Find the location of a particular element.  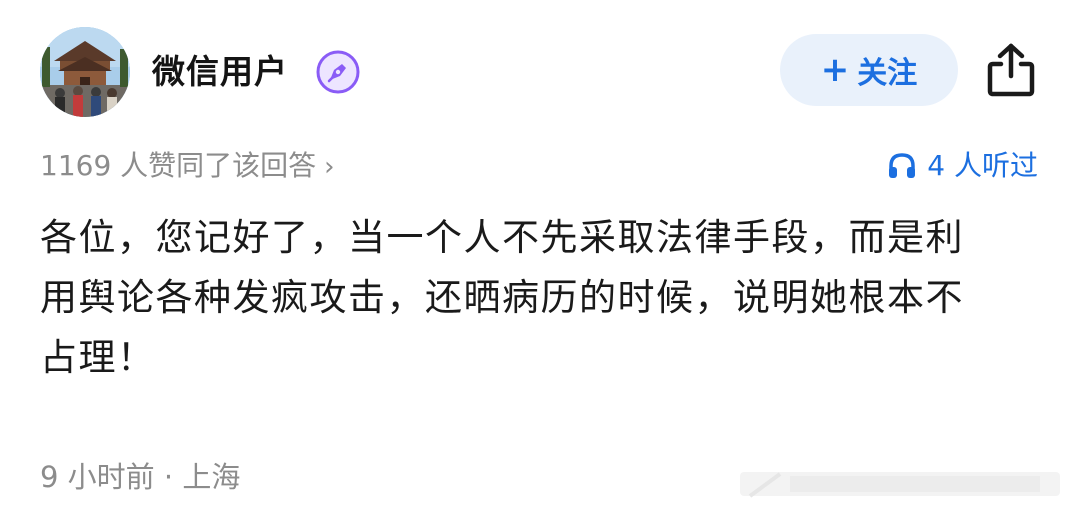

chevron-right-icon: › is located at coordinates (329, 167).